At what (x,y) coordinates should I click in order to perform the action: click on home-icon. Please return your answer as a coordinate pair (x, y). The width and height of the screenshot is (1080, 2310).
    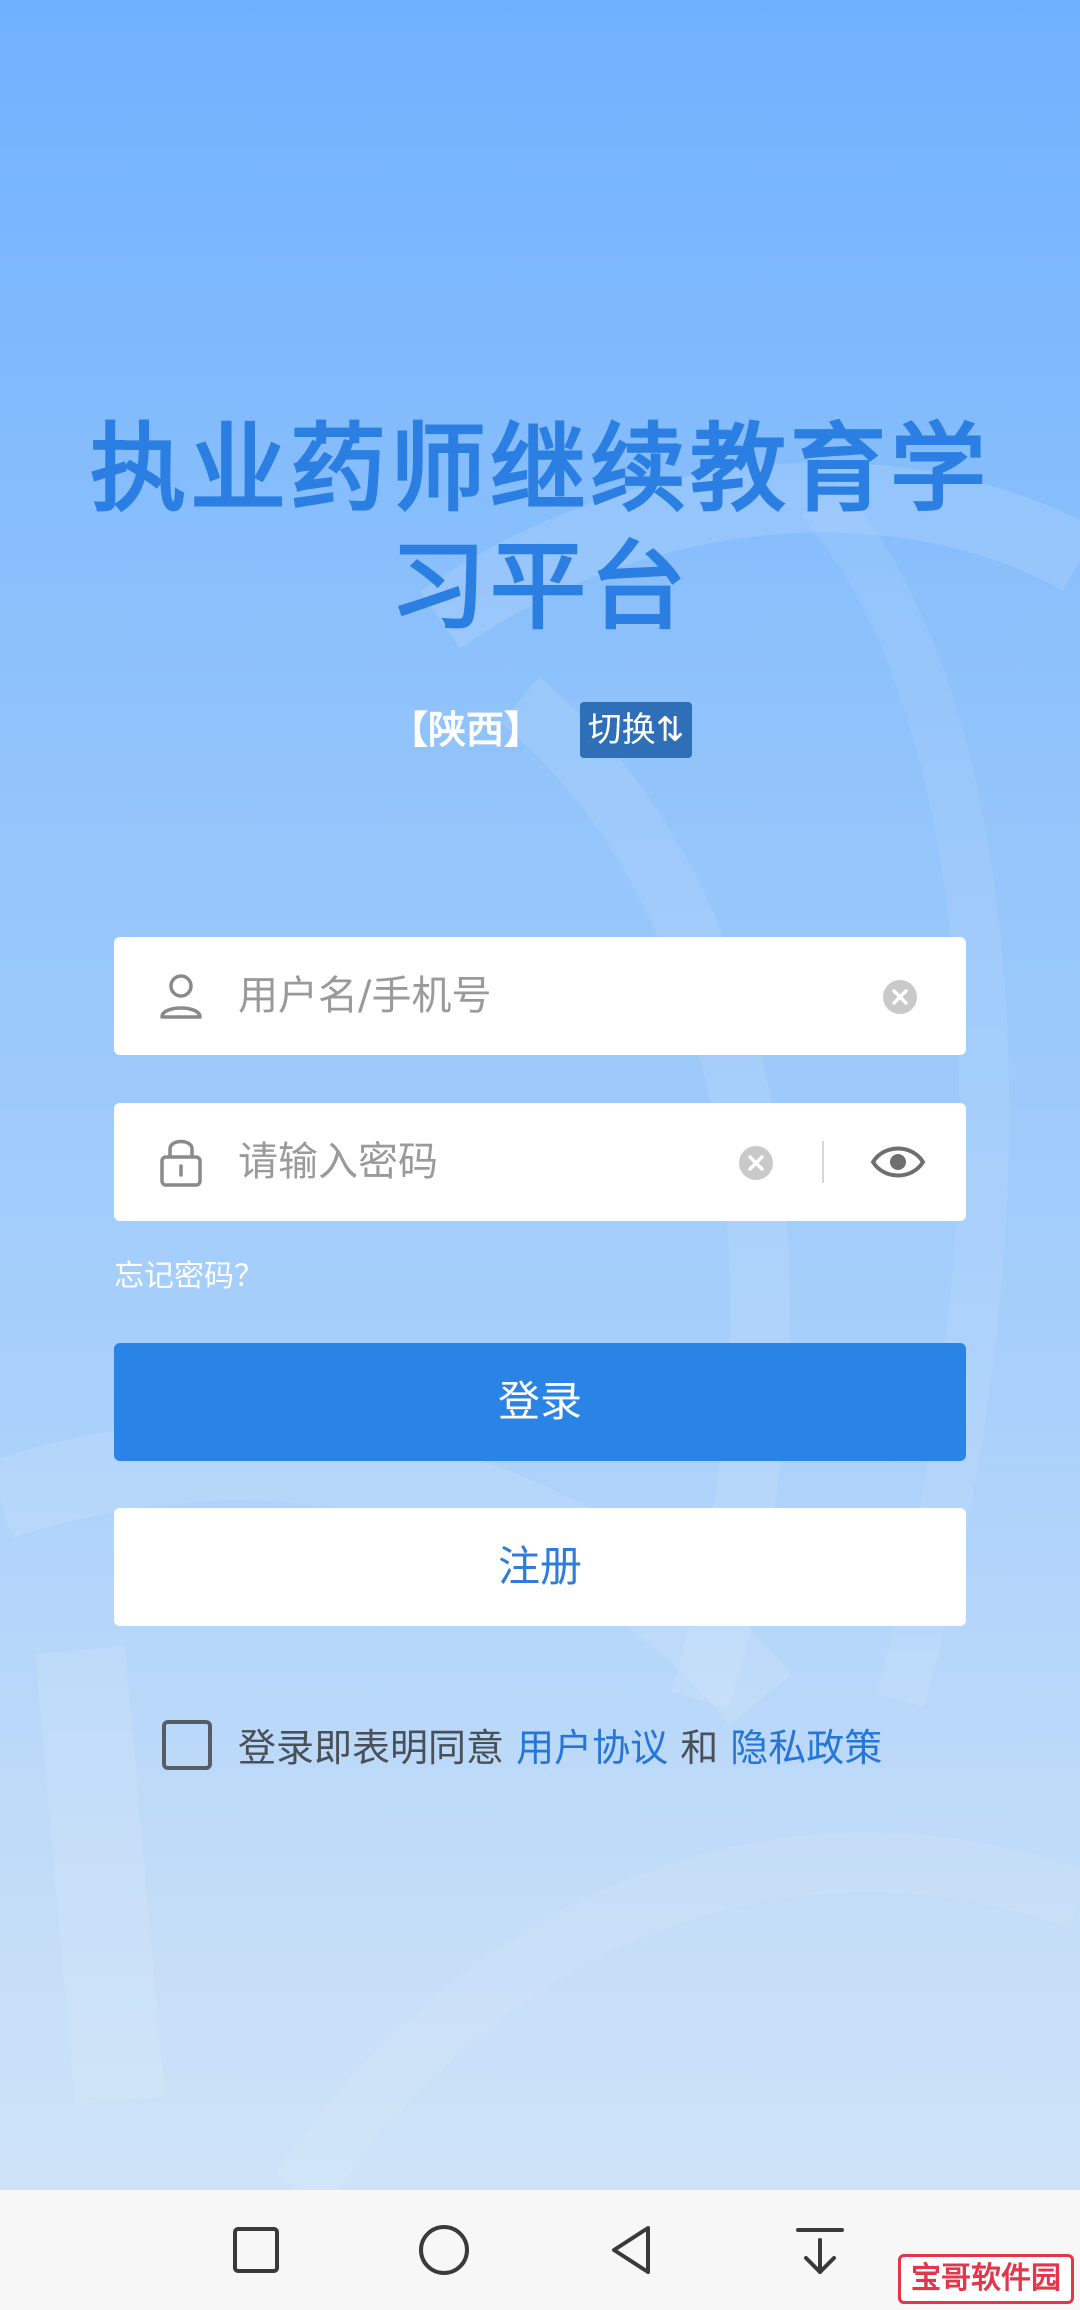
    Looking at the image, I should click on (444, 2250).